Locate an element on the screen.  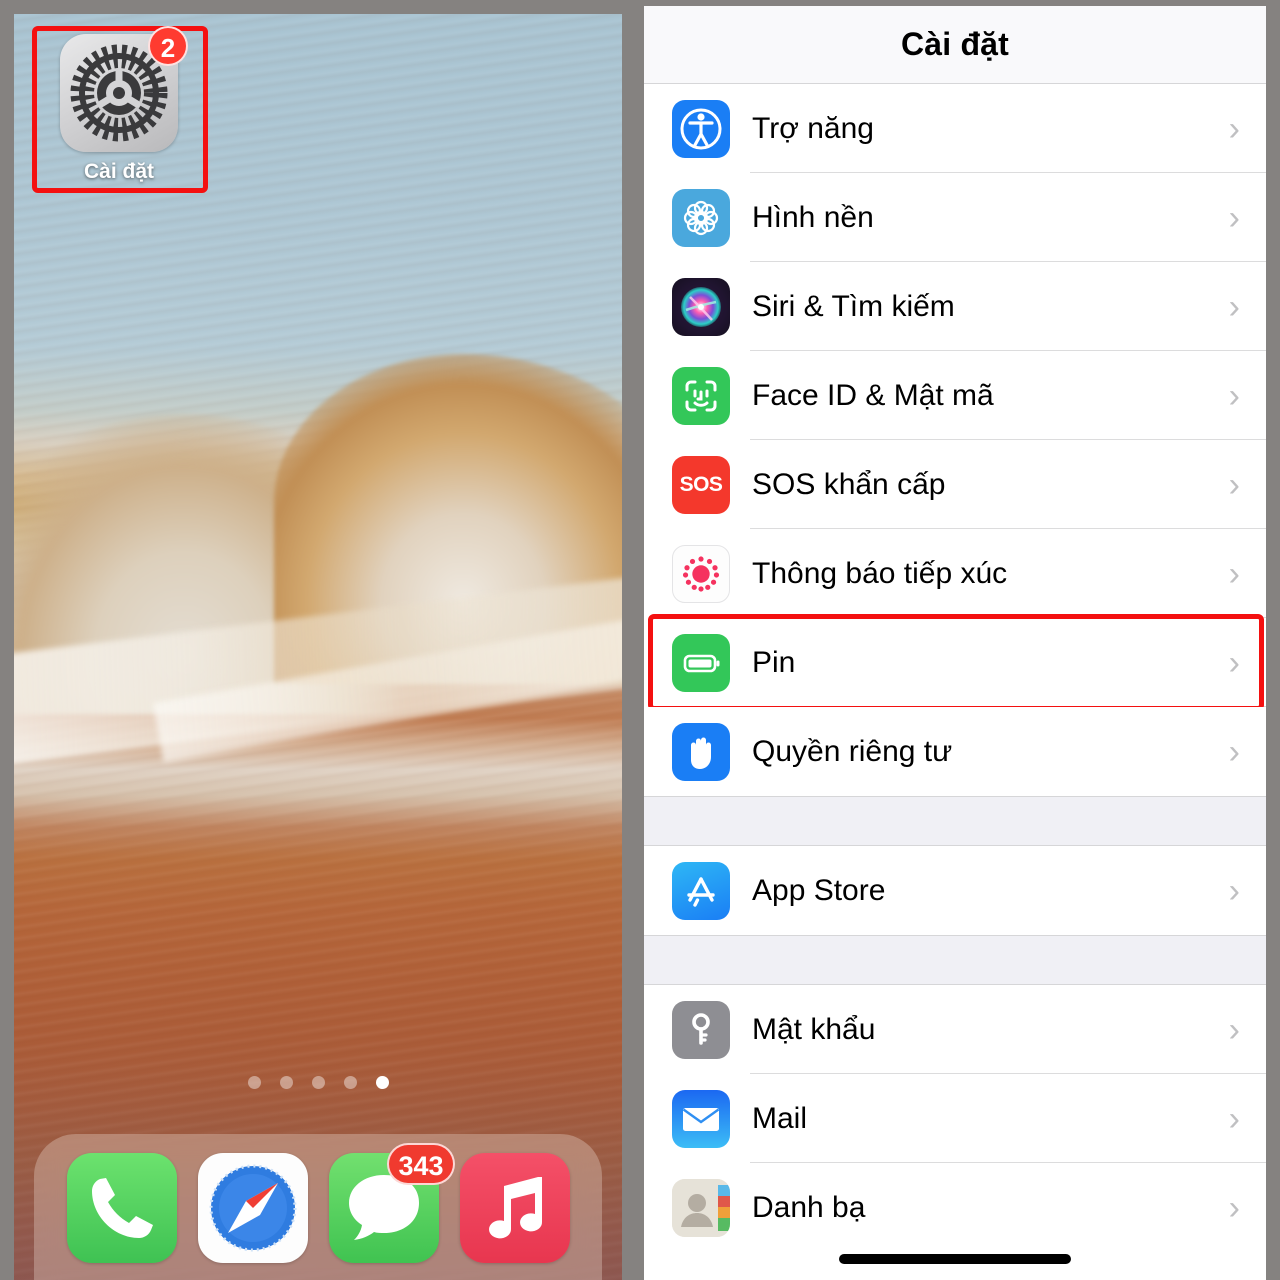
row-label: Face ID & Mật mã is located at coordinates (873, 395).